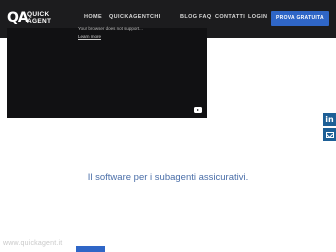 The height and width of the screenshot is (252, 336). I want to click on site-url-watermark: www.quickagent.it, so click(33, 243).